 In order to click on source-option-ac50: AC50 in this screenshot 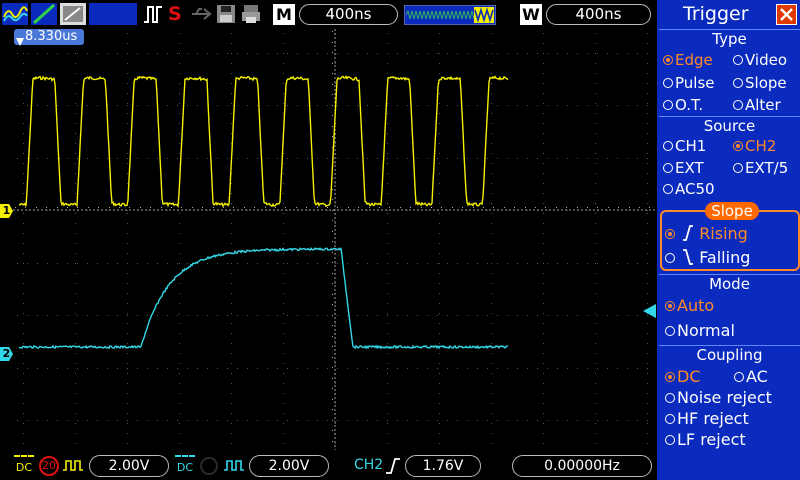, I will do `click(689, 189)`.